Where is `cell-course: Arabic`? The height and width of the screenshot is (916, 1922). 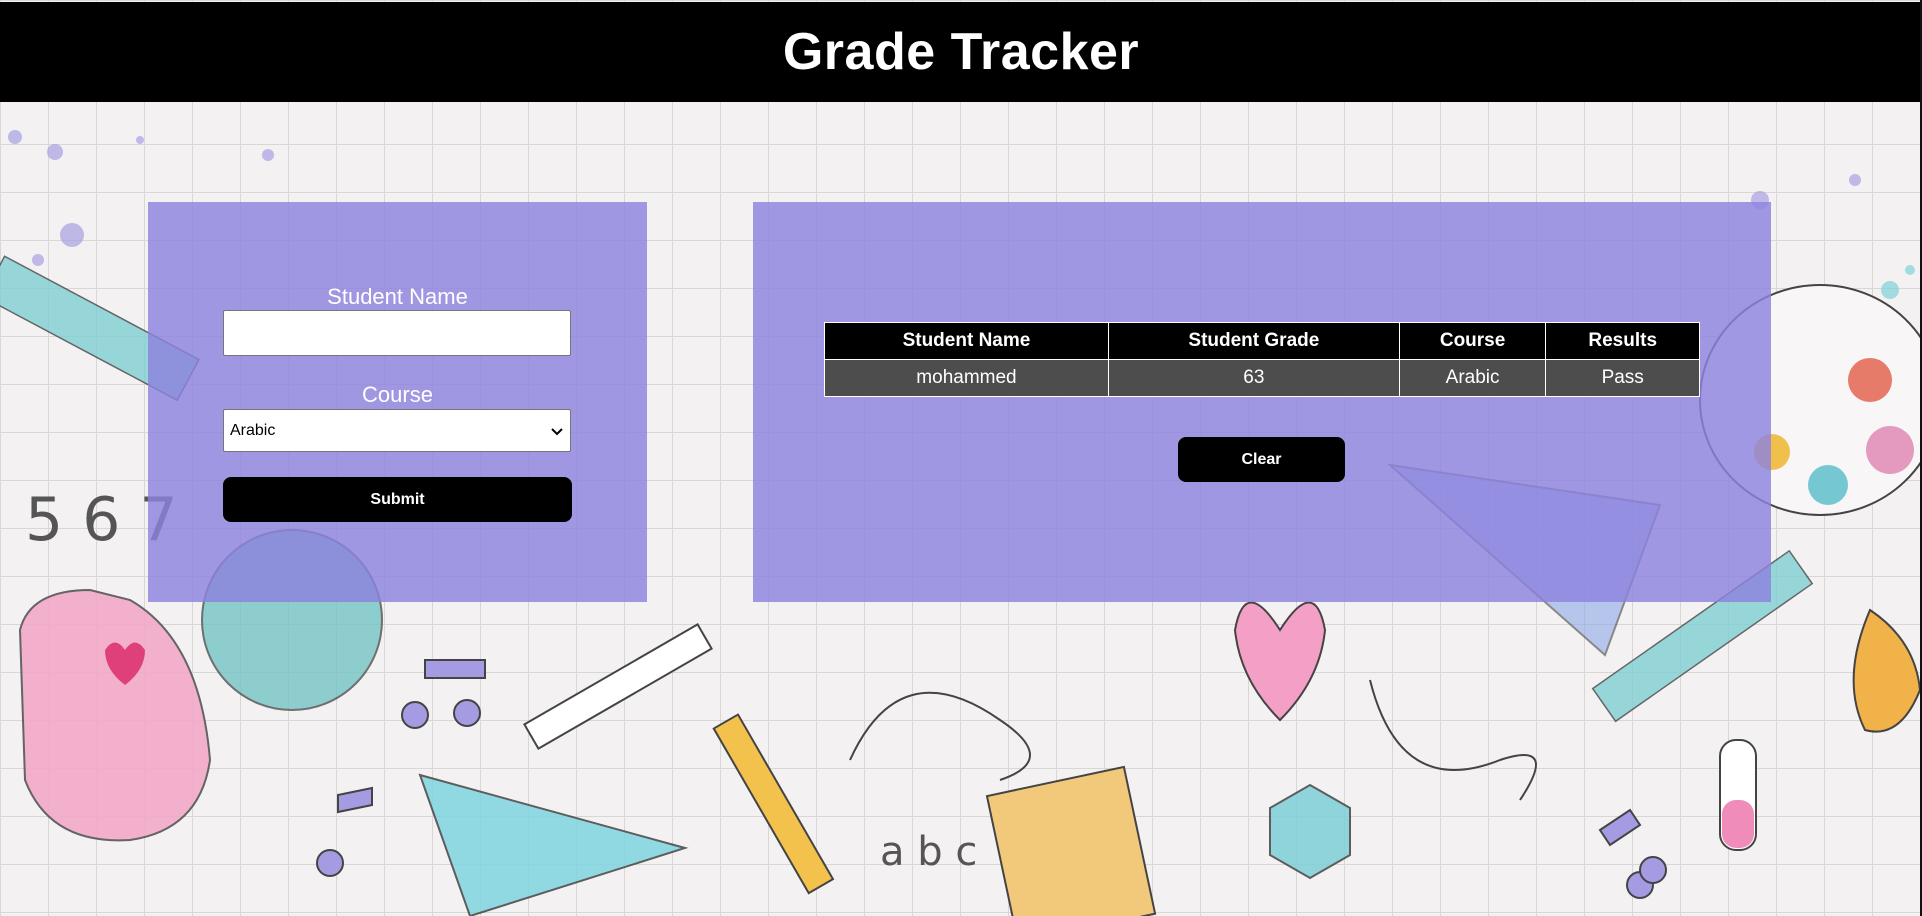 cell-course: Arabic is located at coordinates (1472, 378).